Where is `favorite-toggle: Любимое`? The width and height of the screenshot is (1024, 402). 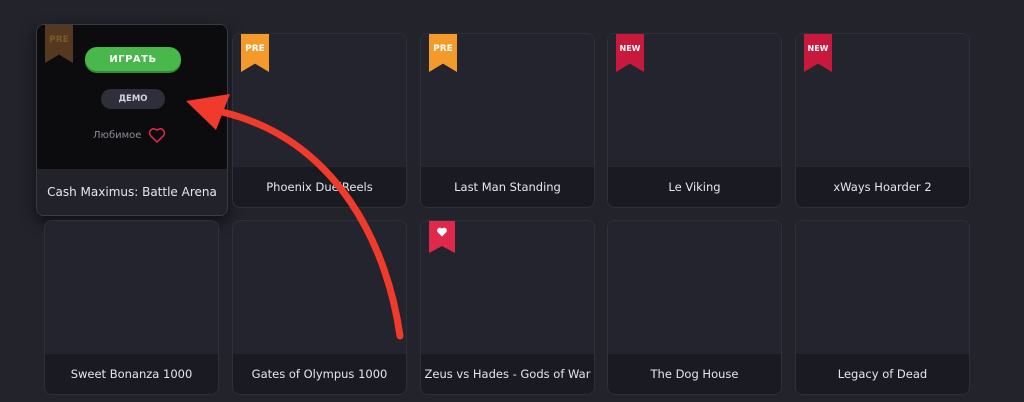 favorite-toggle: Любимое is located at coordinates (130, 135).